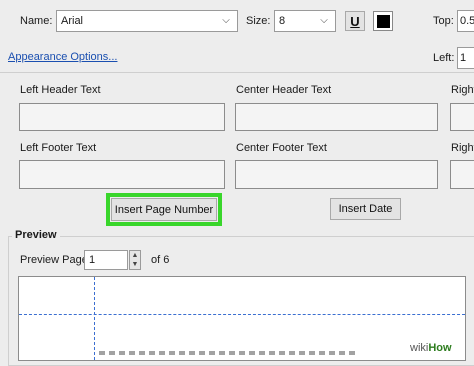 Image resolution: width=474 pixels, height=366 pixels. What do you see at coordinates (54, 260) in the screenshot?
I see `preview-page-label: Preview Page` at bounding box center [54, 260].